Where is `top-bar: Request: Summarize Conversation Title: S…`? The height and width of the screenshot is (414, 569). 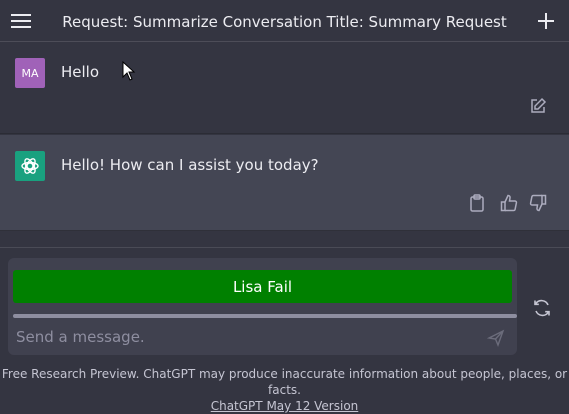 top-bar: Request: Summarize Conversation Title: S… is located at coordinates (284, 21).